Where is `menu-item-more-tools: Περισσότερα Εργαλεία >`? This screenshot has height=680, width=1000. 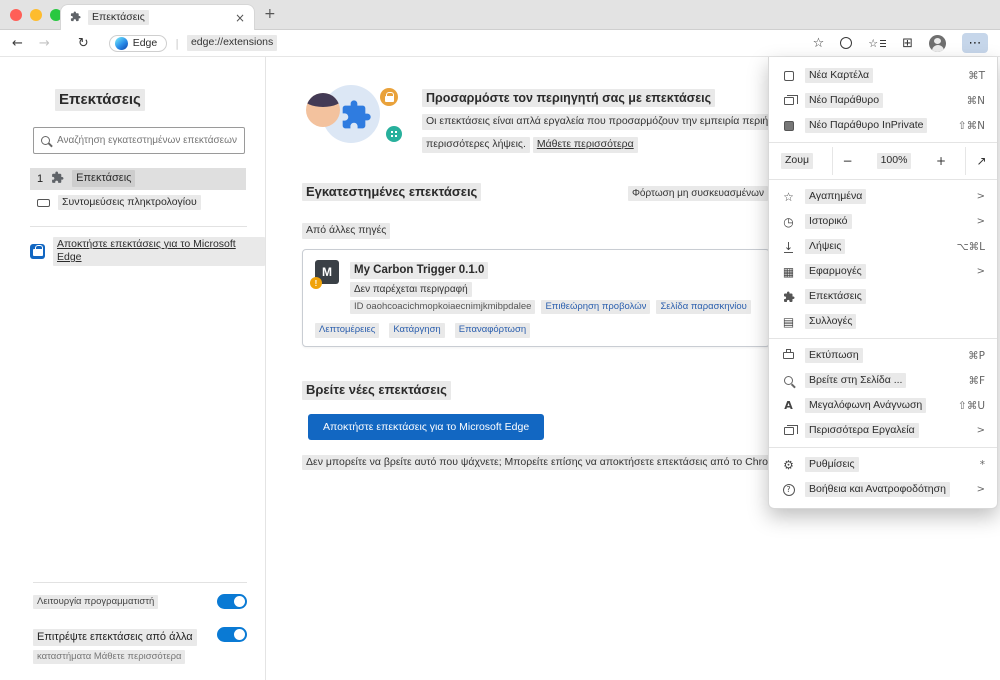 menu-item-more-tools: Περισσότερα Εργαλεία > is located at coordinates (883, 430).